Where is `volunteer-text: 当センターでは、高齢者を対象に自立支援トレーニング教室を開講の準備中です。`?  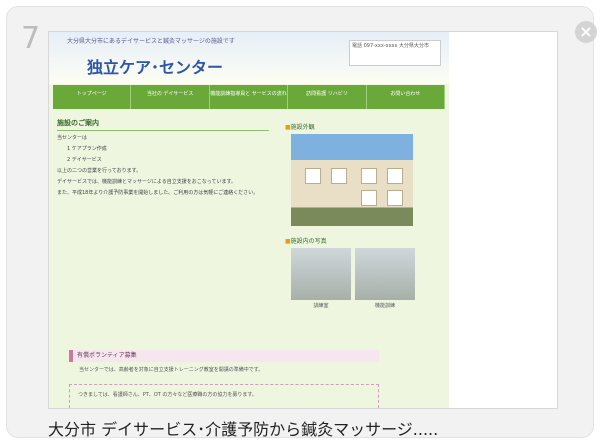
volunteer-text: 当センターでは、高齢者を対象に自立支援トレーニング教室を開講の準備中です。 is located at coordinates (171, 370).